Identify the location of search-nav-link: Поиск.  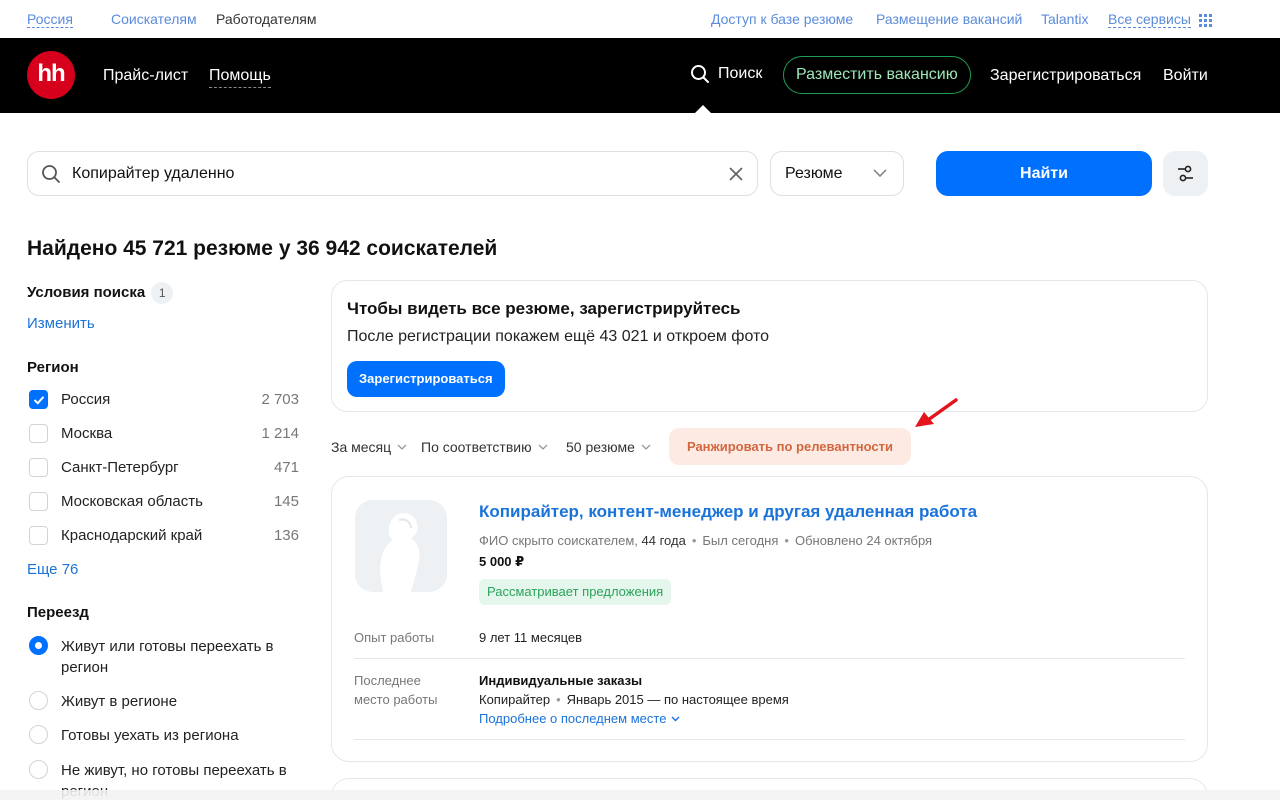
(726, 74).